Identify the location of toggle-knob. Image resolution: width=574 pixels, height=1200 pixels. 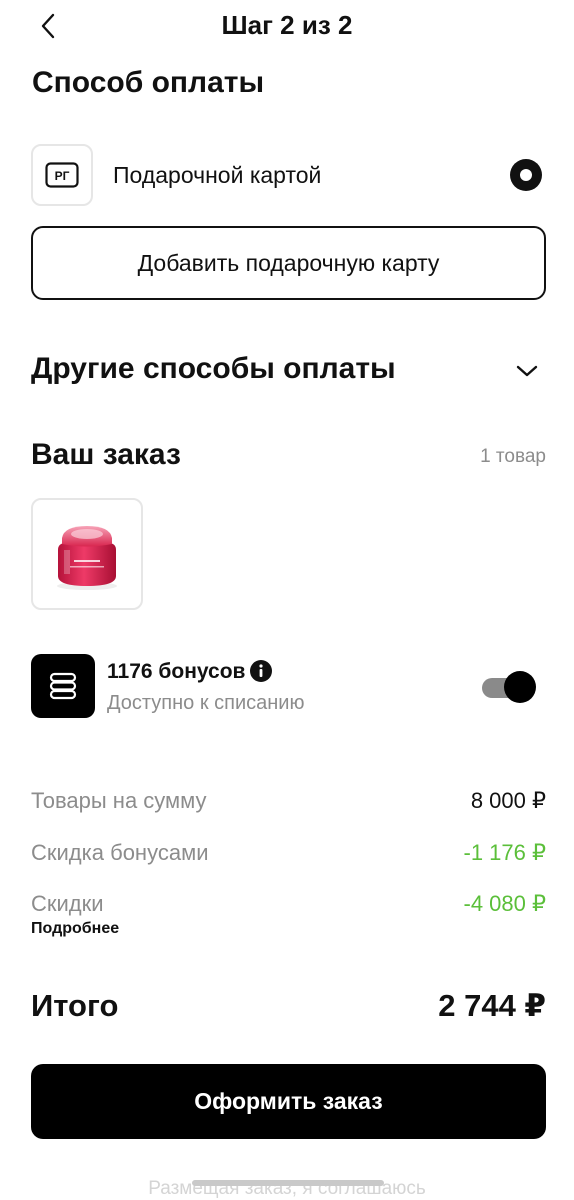
(520, 687).